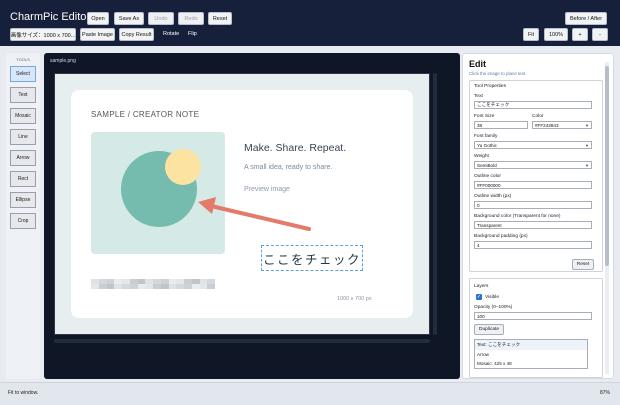  Describe the element at coordinates (533, 316) in the screenshot. I see `opacity-input: 100` at that location.